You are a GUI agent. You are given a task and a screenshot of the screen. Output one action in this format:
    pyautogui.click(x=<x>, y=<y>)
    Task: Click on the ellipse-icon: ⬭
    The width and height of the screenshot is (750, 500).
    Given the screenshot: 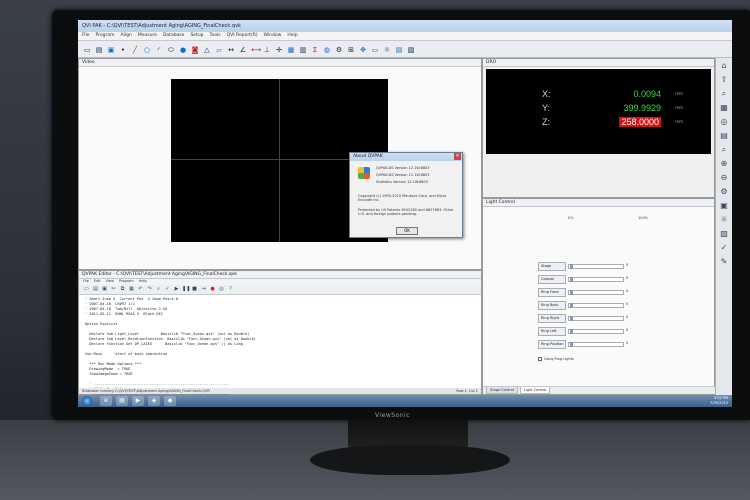 What is the action you would take?
    pyautogui.click(x=171, y=49)
    